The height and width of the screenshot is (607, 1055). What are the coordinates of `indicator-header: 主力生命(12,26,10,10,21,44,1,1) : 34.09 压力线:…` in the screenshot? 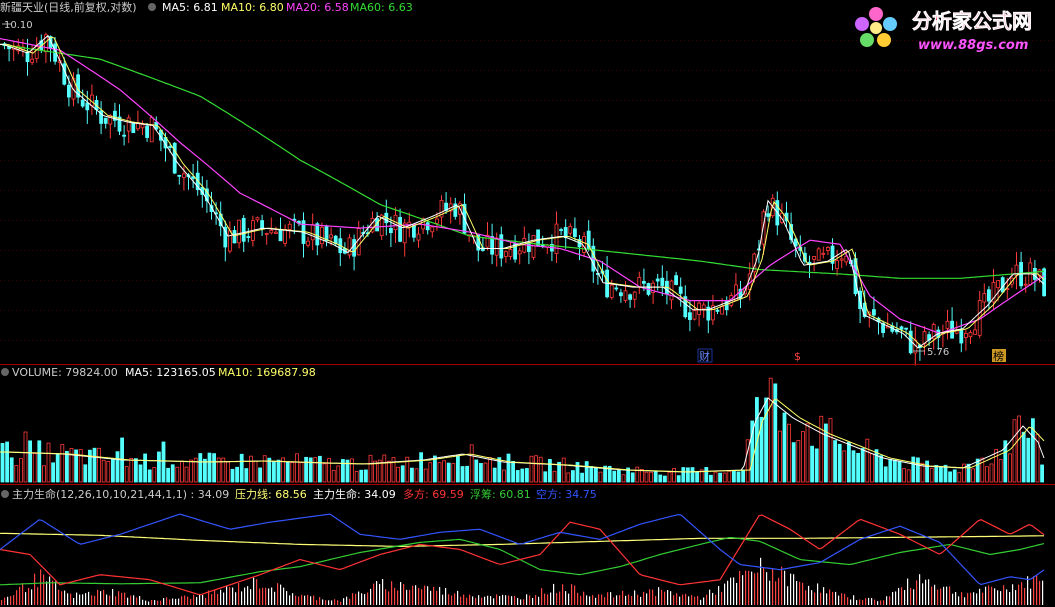 It's located at (299, 494).